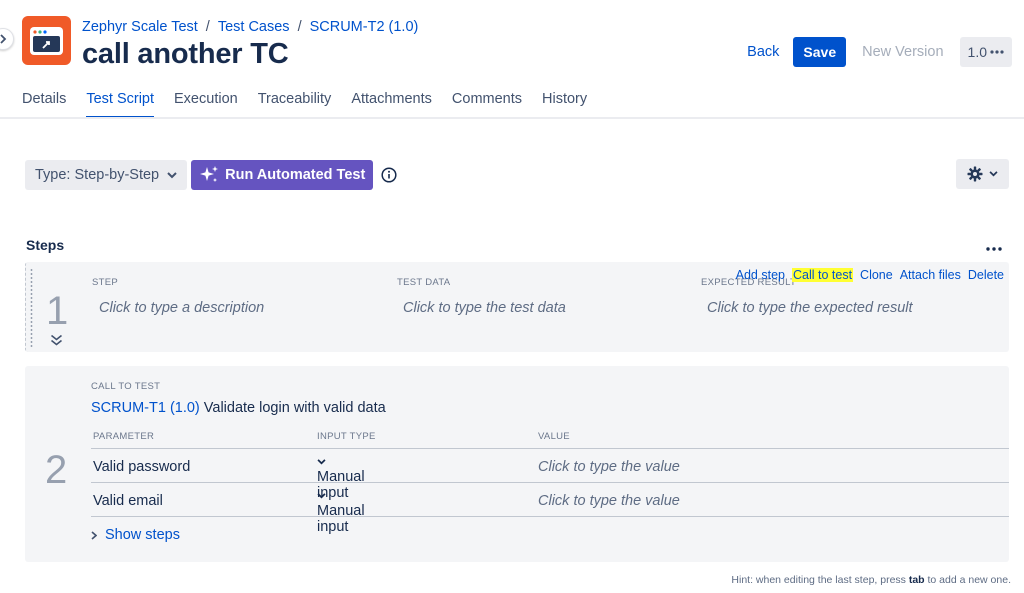 This screenshot has width=1024, height=593. I want to click on input-type-column-header: INPUT TYPE, so click(346, 436).